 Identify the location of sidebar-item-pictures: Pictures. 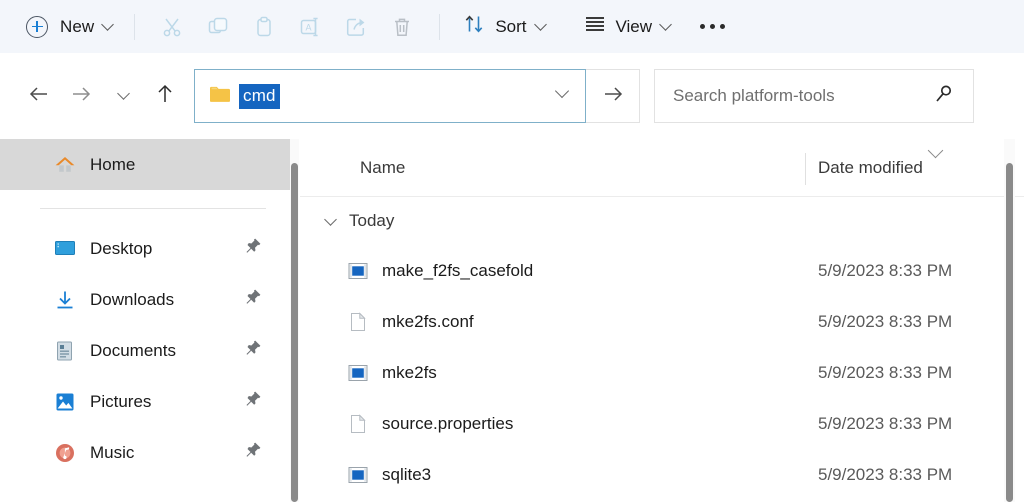
(145, 401).